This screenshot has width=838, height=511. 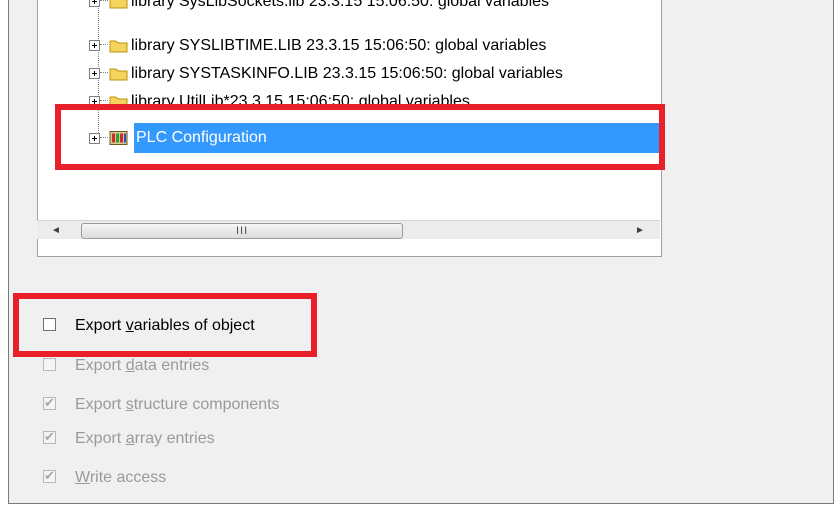 I want to click on option-label: Export array entries, so click(x=145, y=438).